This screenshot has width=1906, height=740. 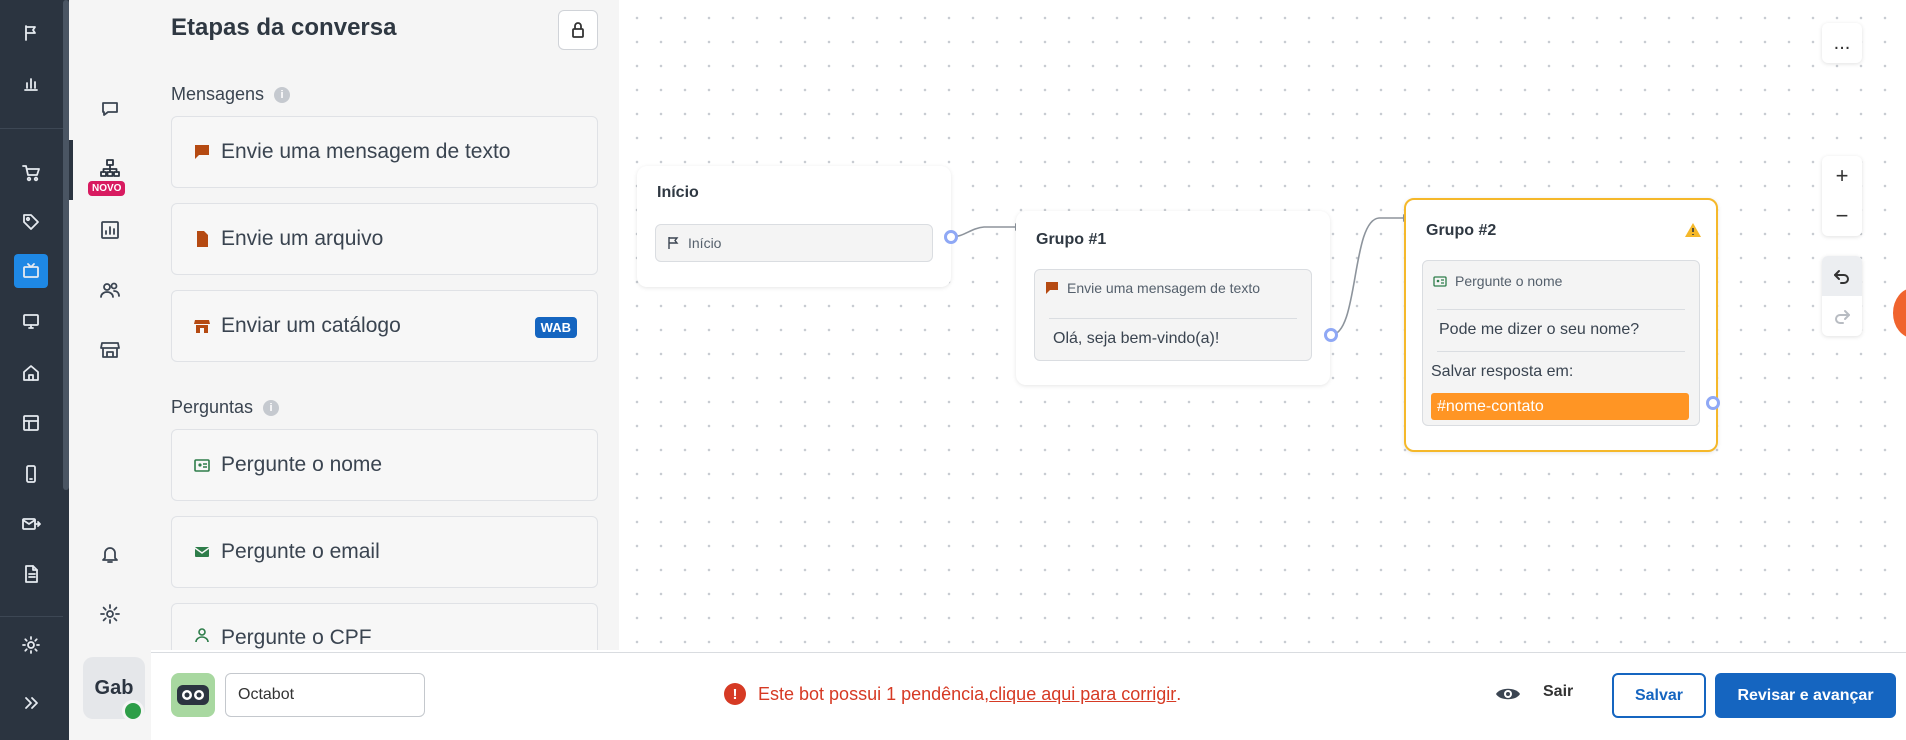 What do you see at coordinates (735, 694) in the screenshot?
I see `alert-icon: !` at bounding box center [735, 694].